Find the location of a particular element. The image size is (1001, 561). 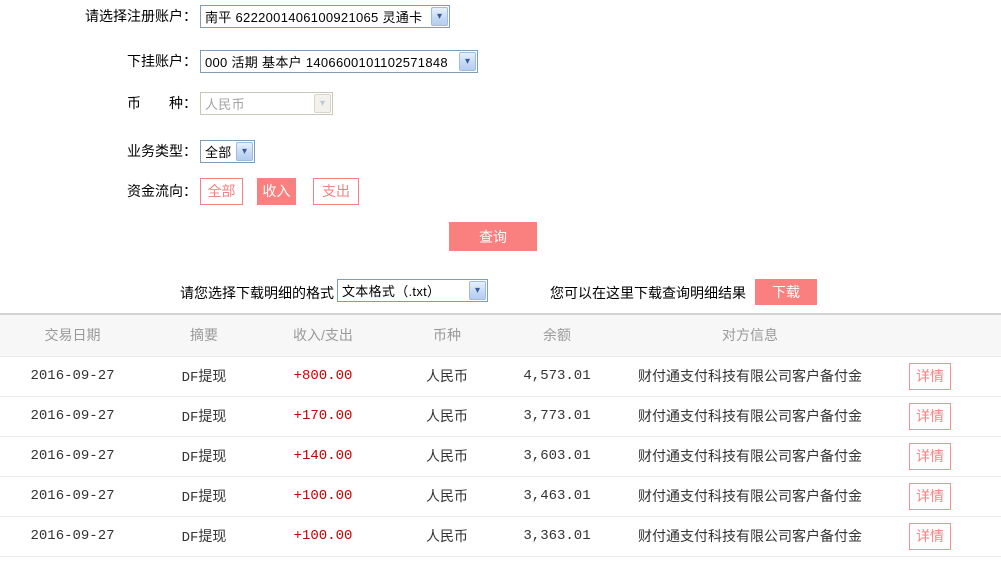

flow-option-expense: 支出 is located at coordinates (336, 191).